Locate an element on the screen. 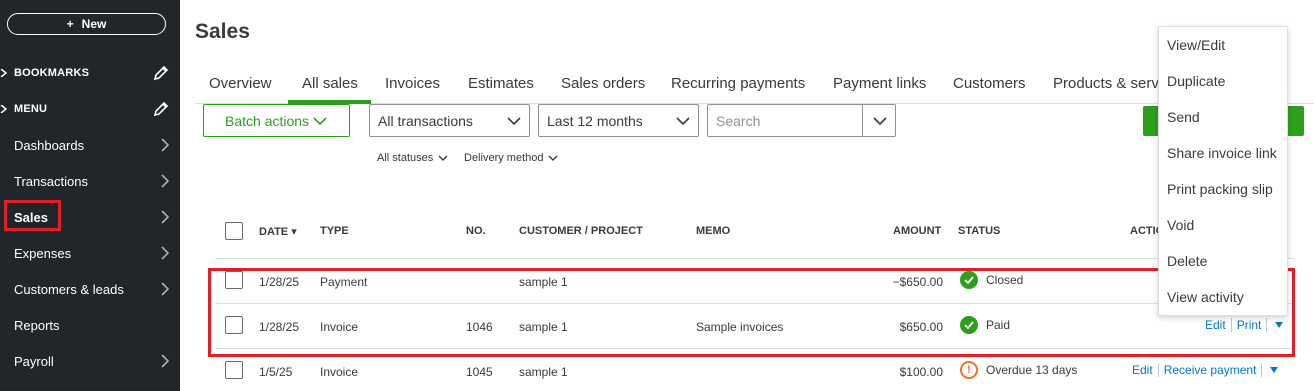  delivery-method-filter: Delivery method is located at coordinates (511, 158).